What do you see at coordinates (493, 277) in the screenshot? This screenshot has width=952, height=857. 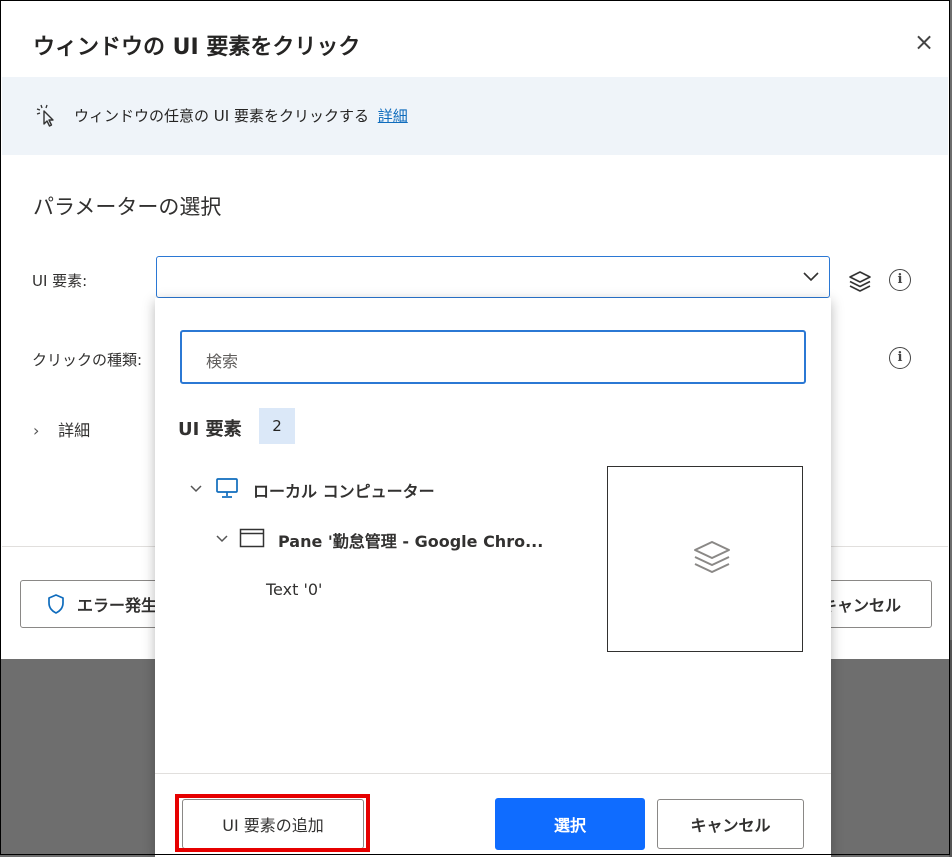 I see `ui-element-select` at bounding box center [493, 277].